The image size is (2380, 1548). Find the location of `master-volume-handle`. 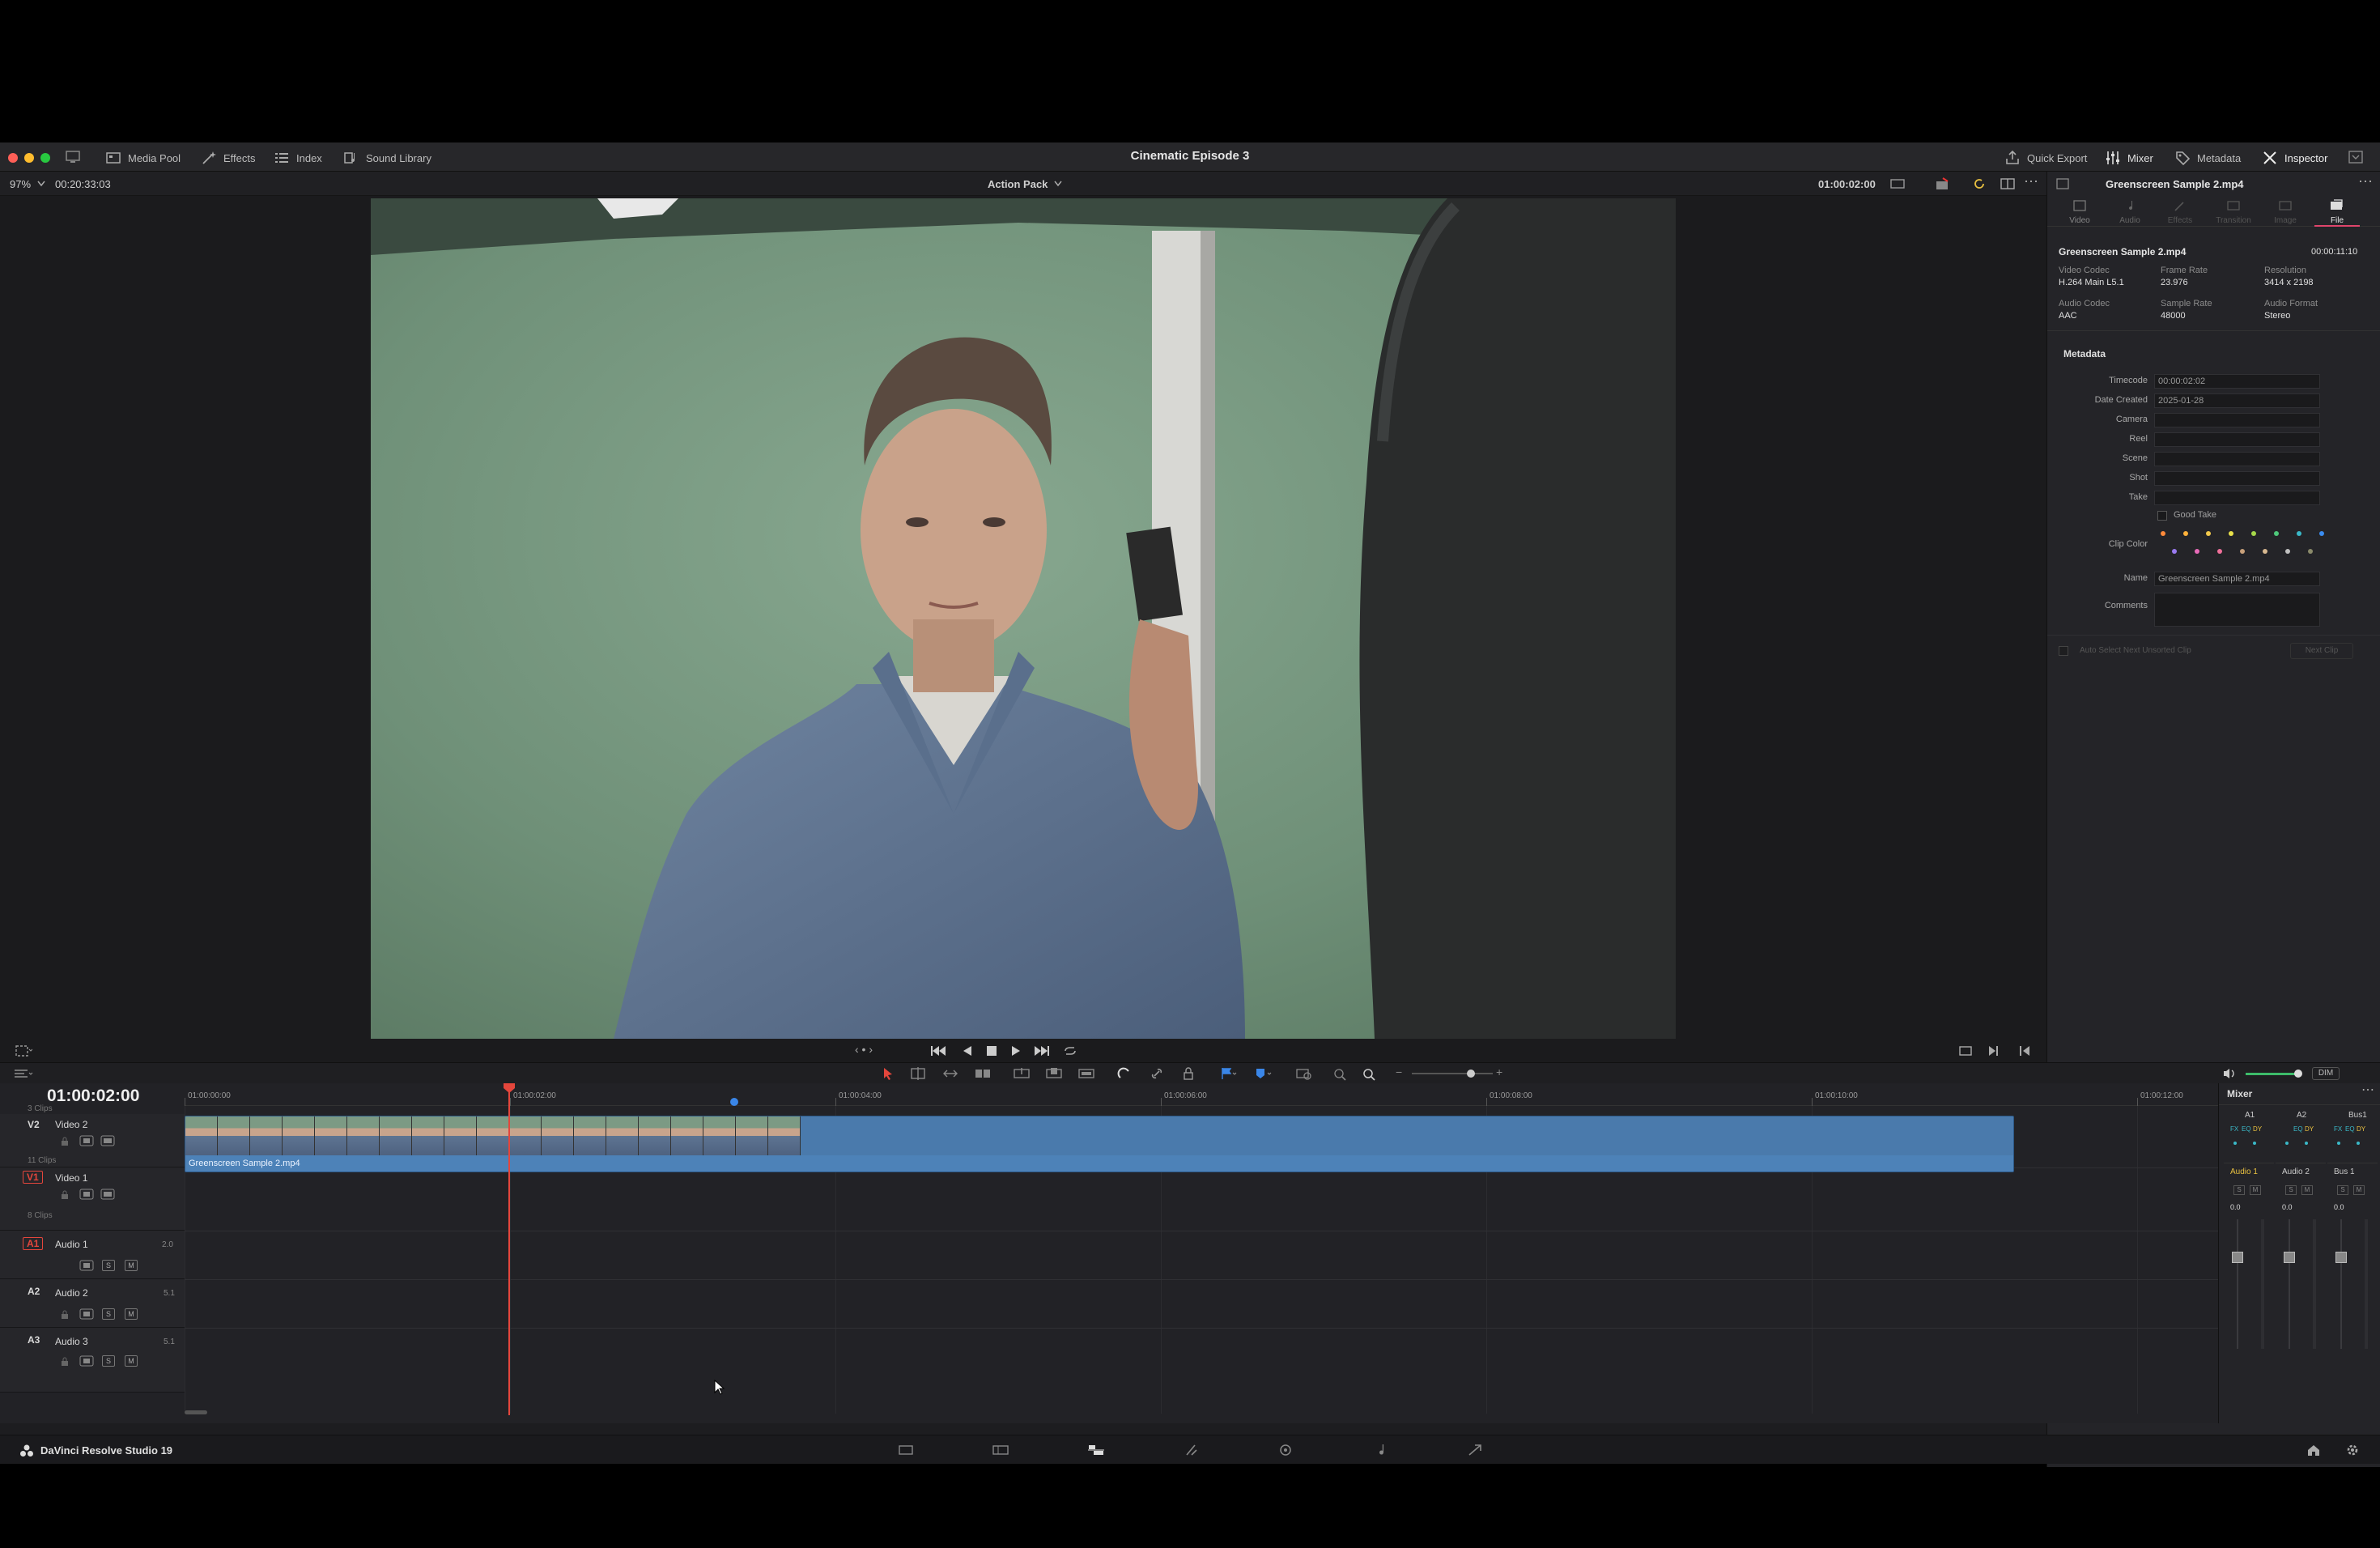

master-volume-handle is located at coordinates (2298, 1074).